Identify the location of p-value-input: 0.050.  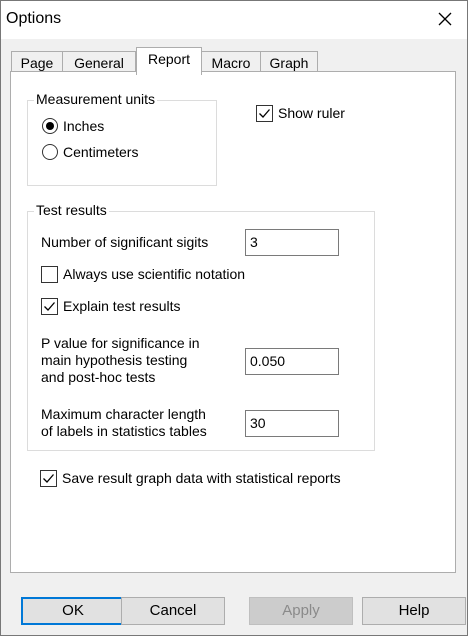
(292, 361).